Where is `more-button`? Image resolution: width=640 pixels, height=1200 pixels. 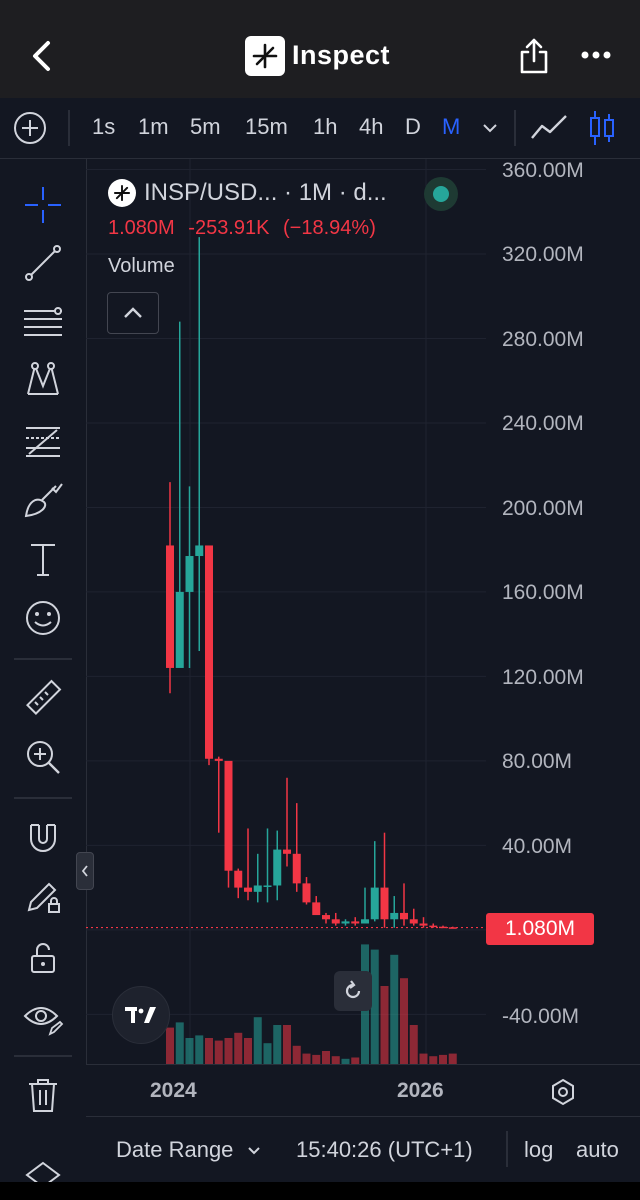
more-button is located at coordinates (596, 55).